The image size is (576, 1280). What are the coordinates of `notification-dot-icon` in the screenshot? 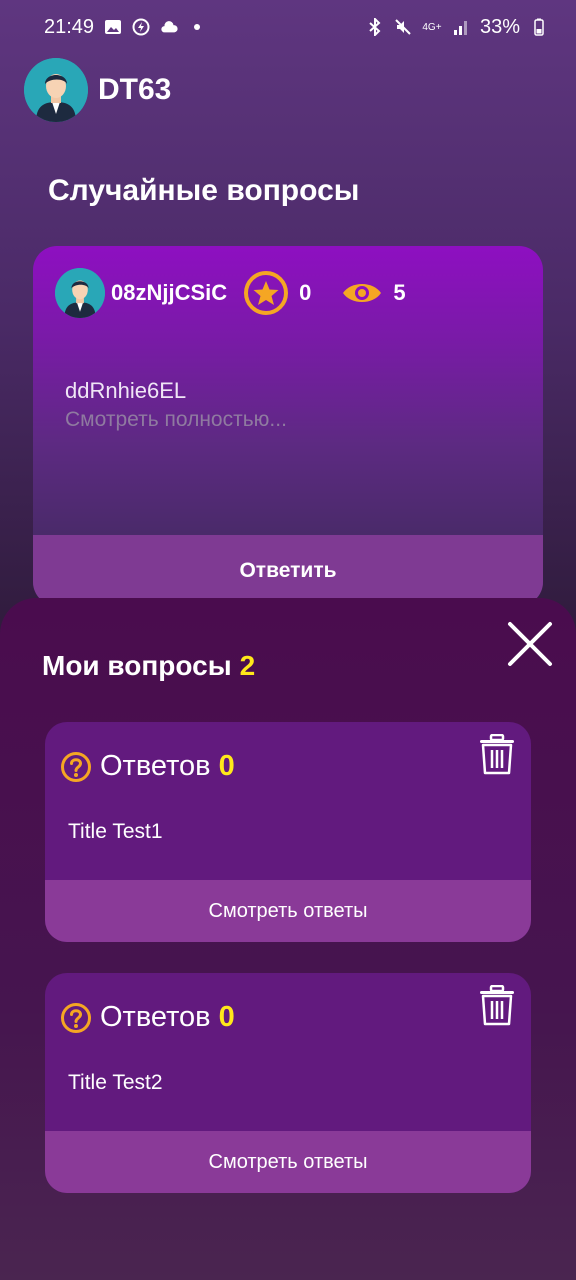 It's located at (197, 27).